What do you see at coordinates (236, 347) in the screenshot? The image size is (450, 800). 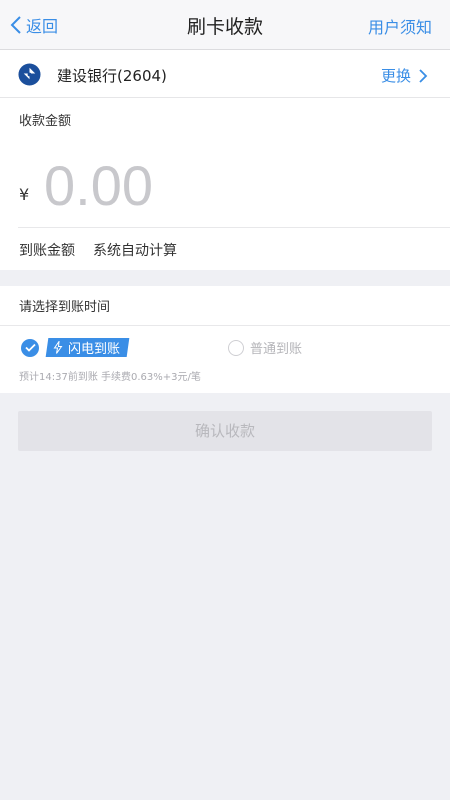 I see `unchecked-radio-icon` at bounding box center [236, 347].